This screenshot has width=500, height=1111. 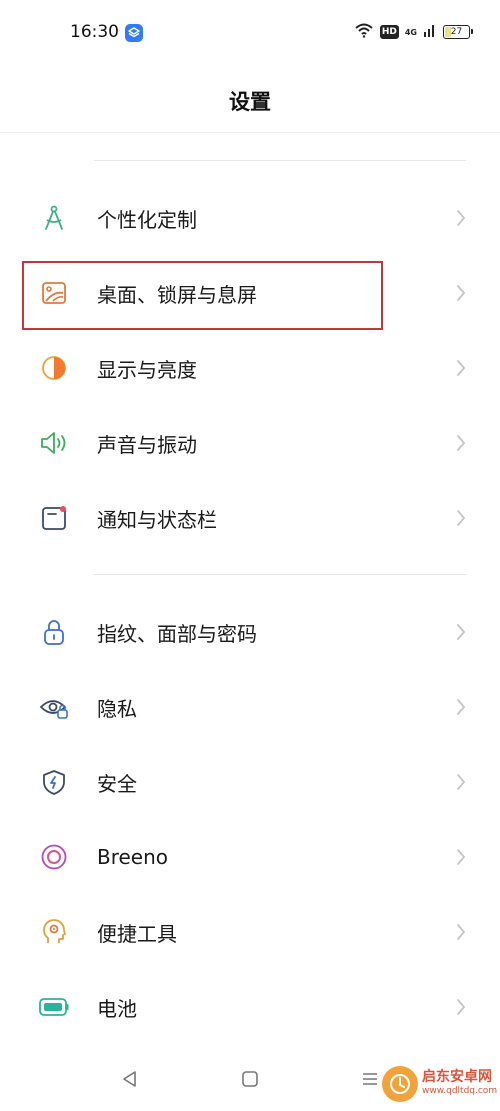 What do you see at coordinates (410, 32) in the screenshot?
I see `network-type: 4G` at bounding box center [410, 32].